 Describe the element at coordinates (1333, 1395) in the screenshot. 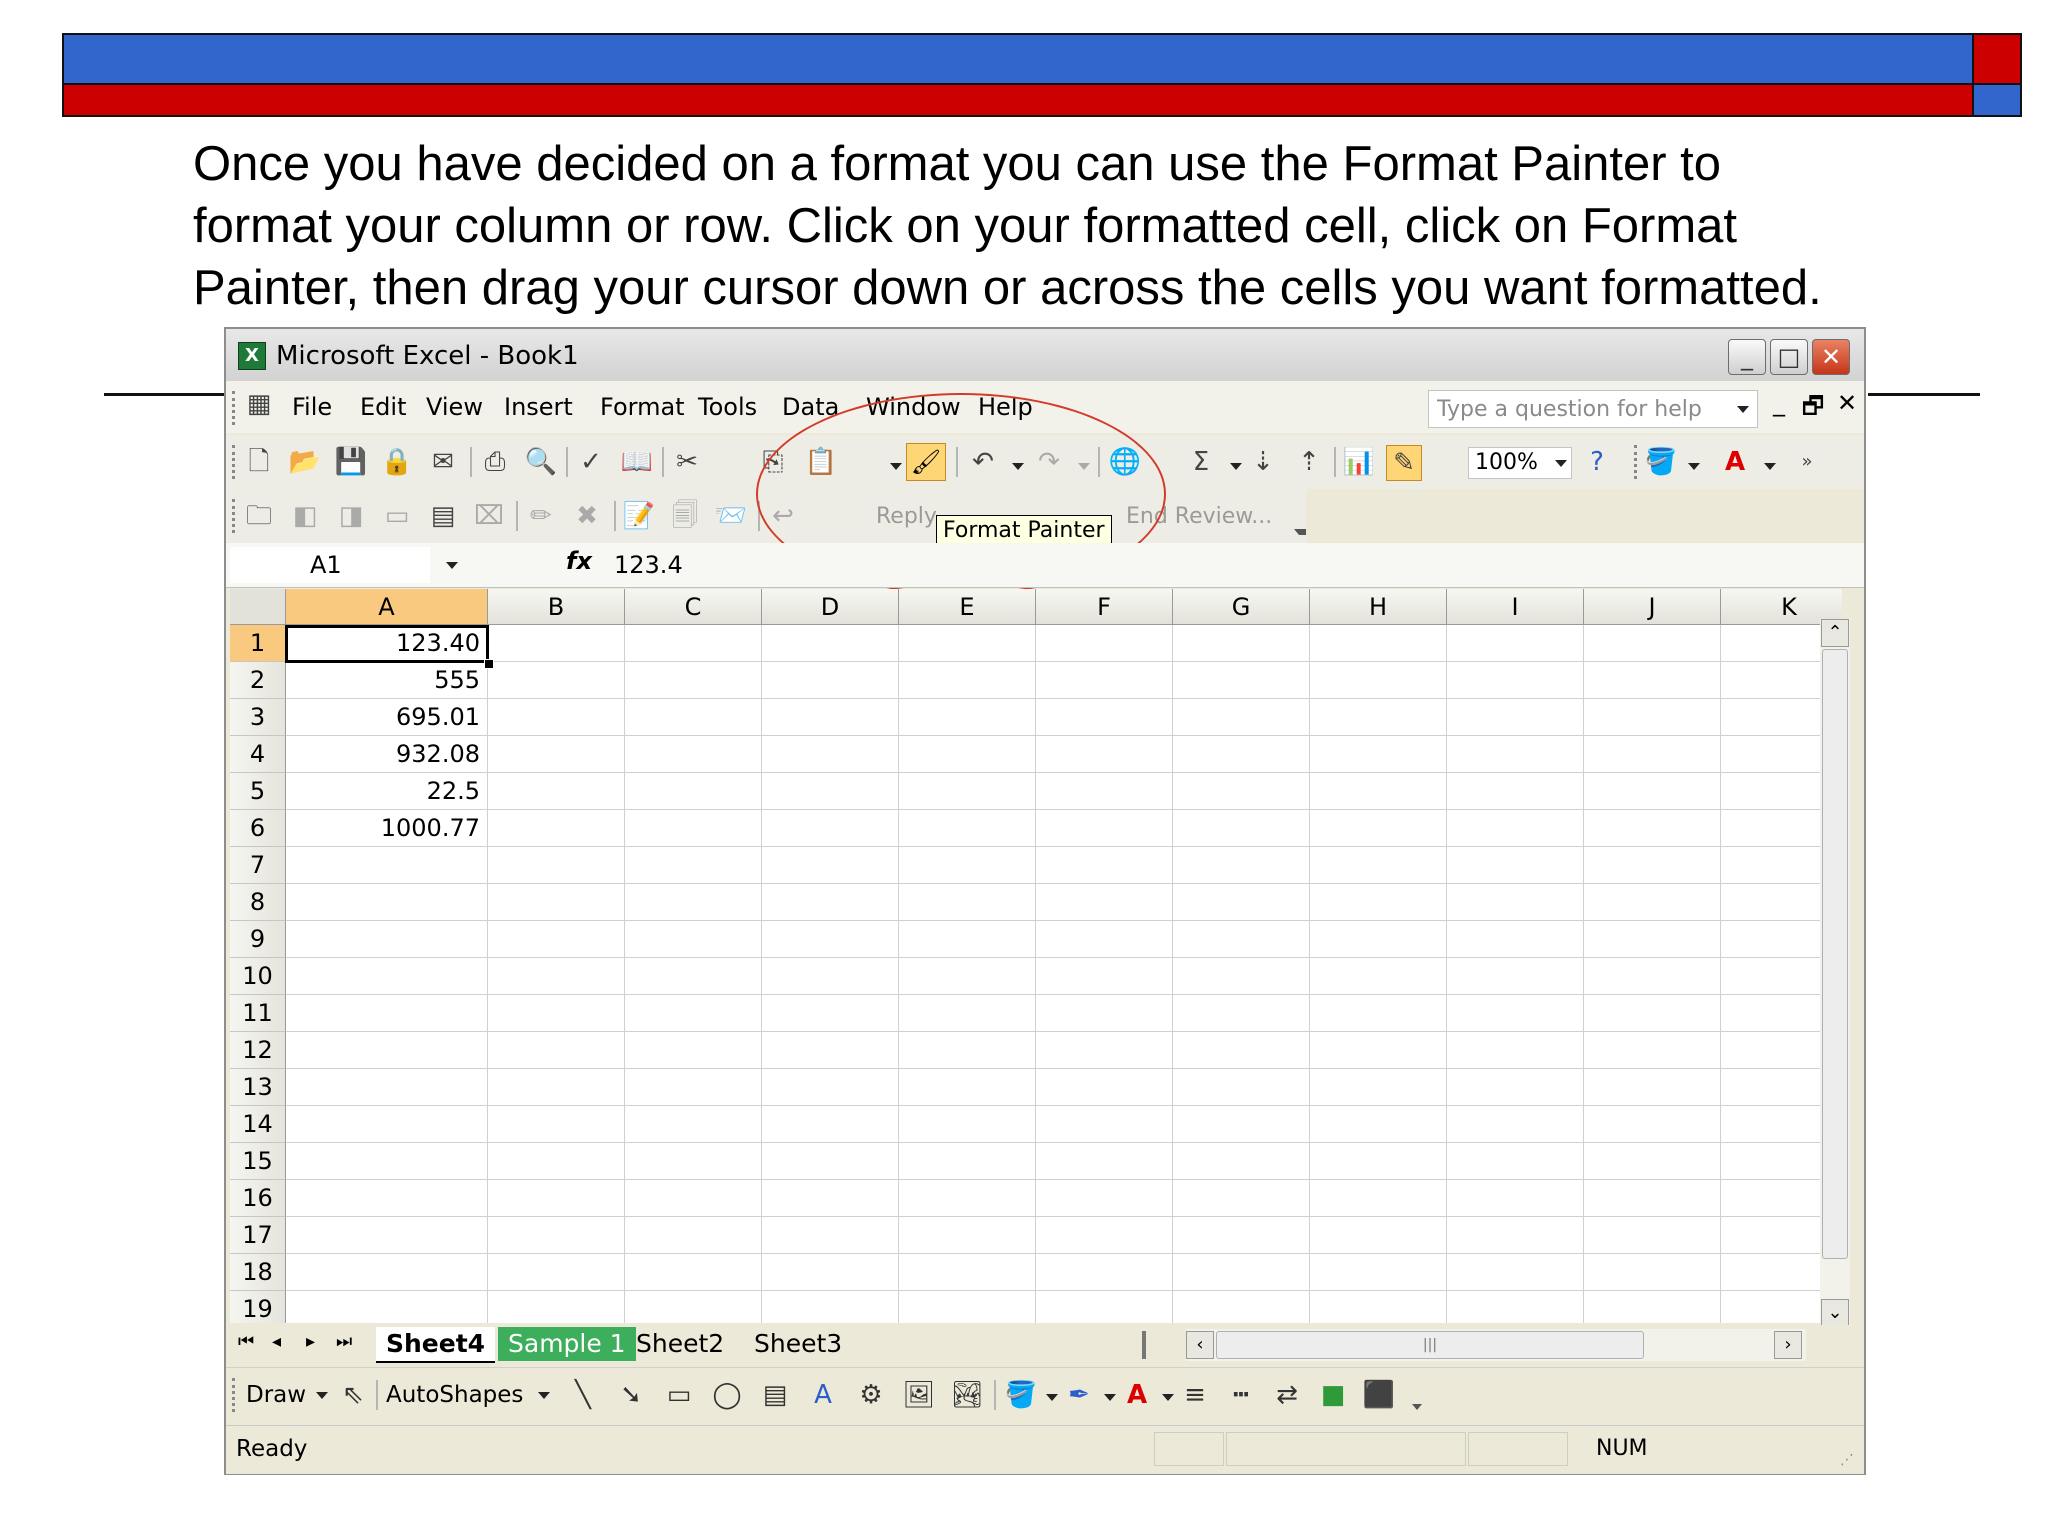

I see `shadow-style-icon: ■` at that location.